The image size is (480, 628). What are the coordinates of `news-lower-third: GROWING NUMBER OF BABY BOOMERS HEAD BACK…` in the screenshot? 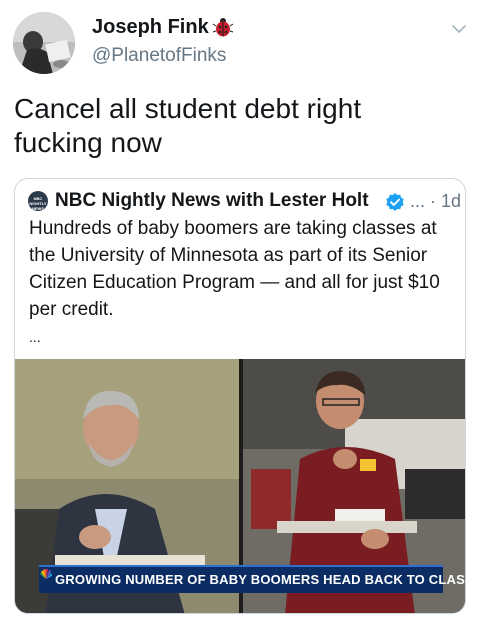 It's located at (252, 579).